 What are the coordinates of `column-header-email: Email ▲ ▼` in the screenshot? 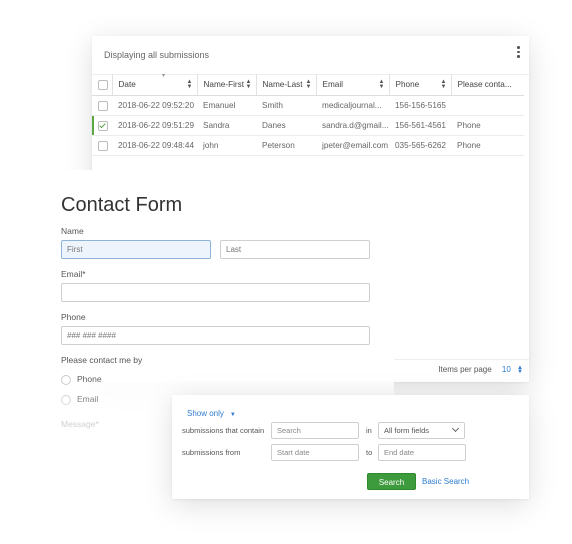 It's located at (353, 85).